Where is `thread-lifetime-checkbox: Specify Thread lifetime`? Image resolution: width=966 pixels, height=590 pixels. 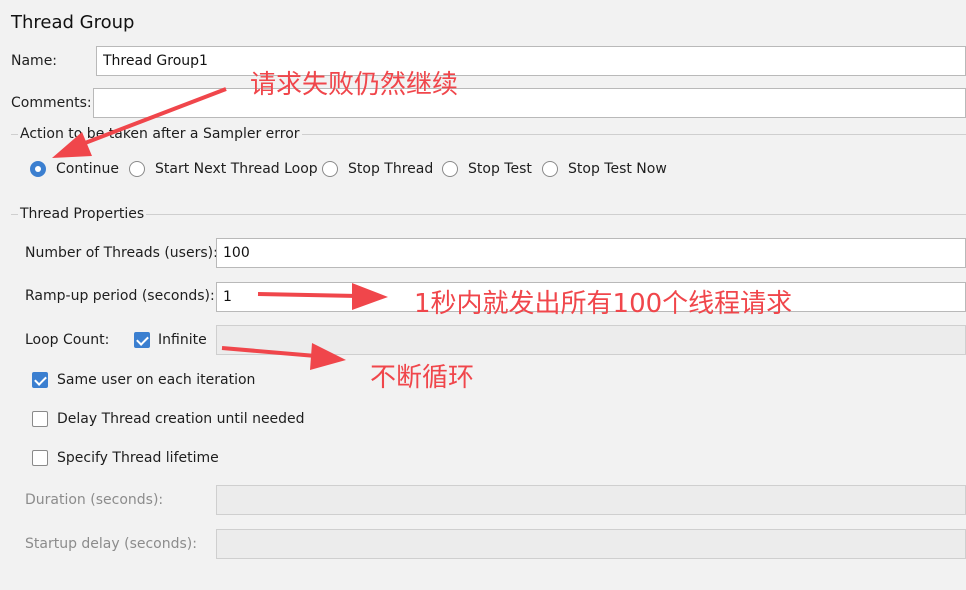
thread-lifetime-checkbox: Specify Thread lifetime is located at coordinates (125, 458).